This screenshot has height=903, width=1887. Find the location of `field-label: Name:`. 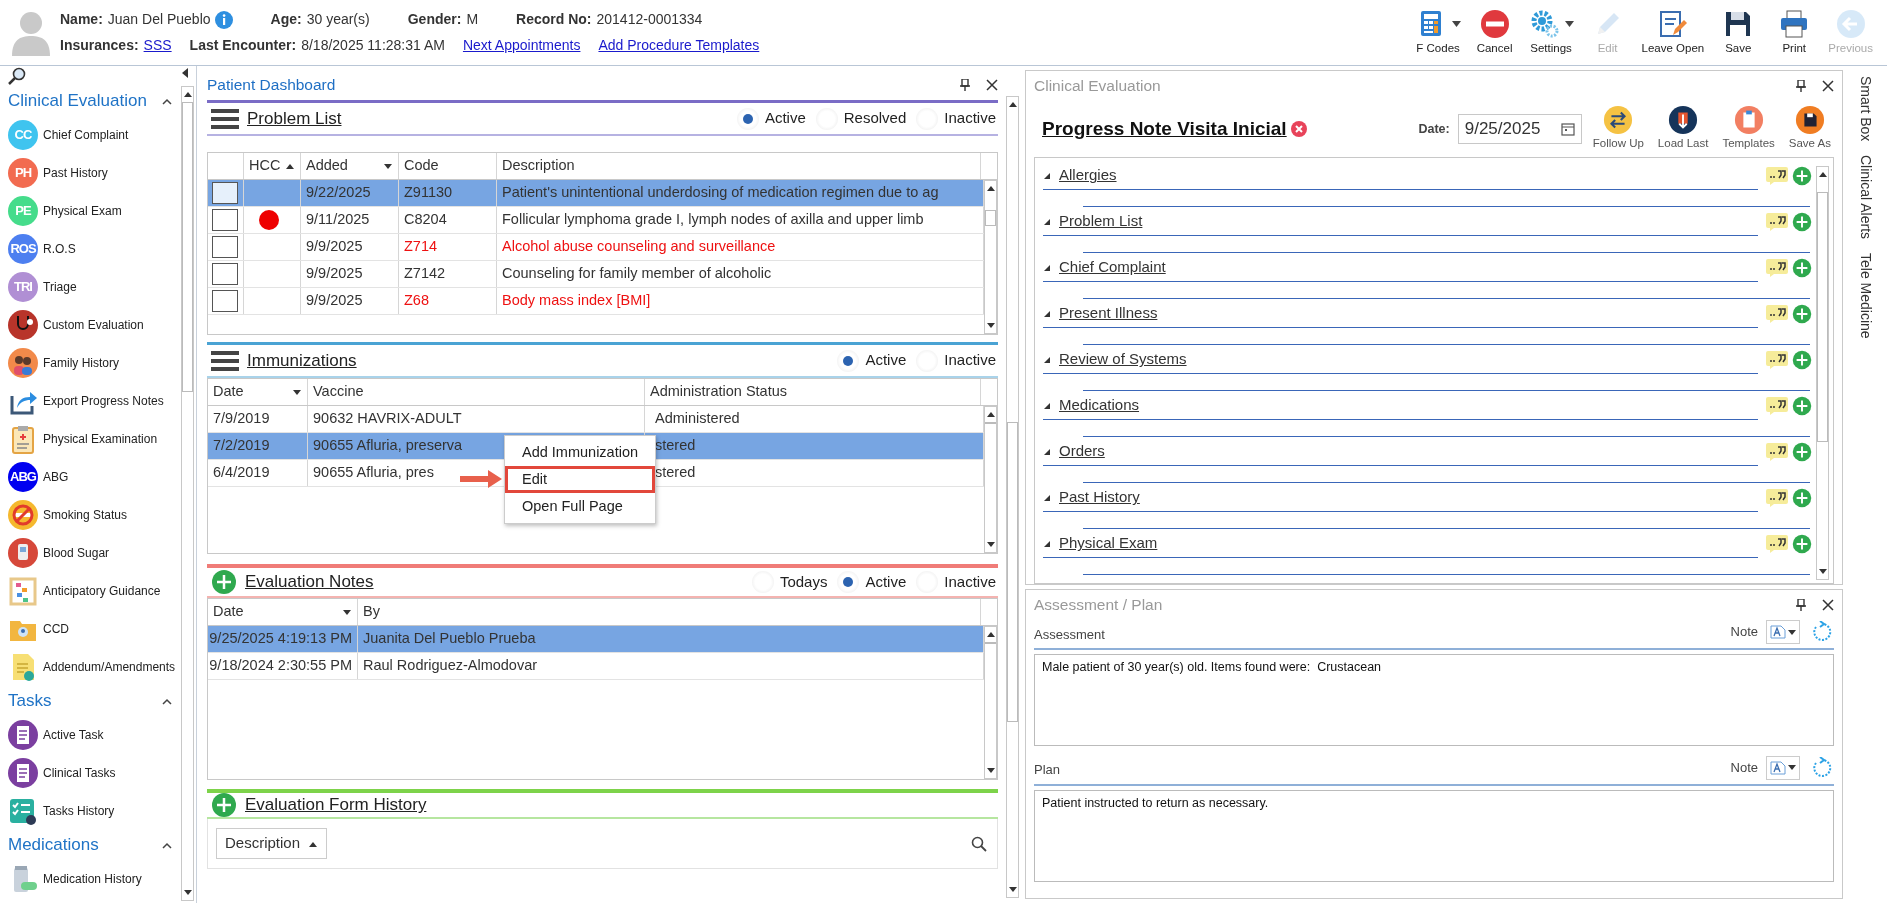

field-label: Name: is located at coordinates (81, 19).